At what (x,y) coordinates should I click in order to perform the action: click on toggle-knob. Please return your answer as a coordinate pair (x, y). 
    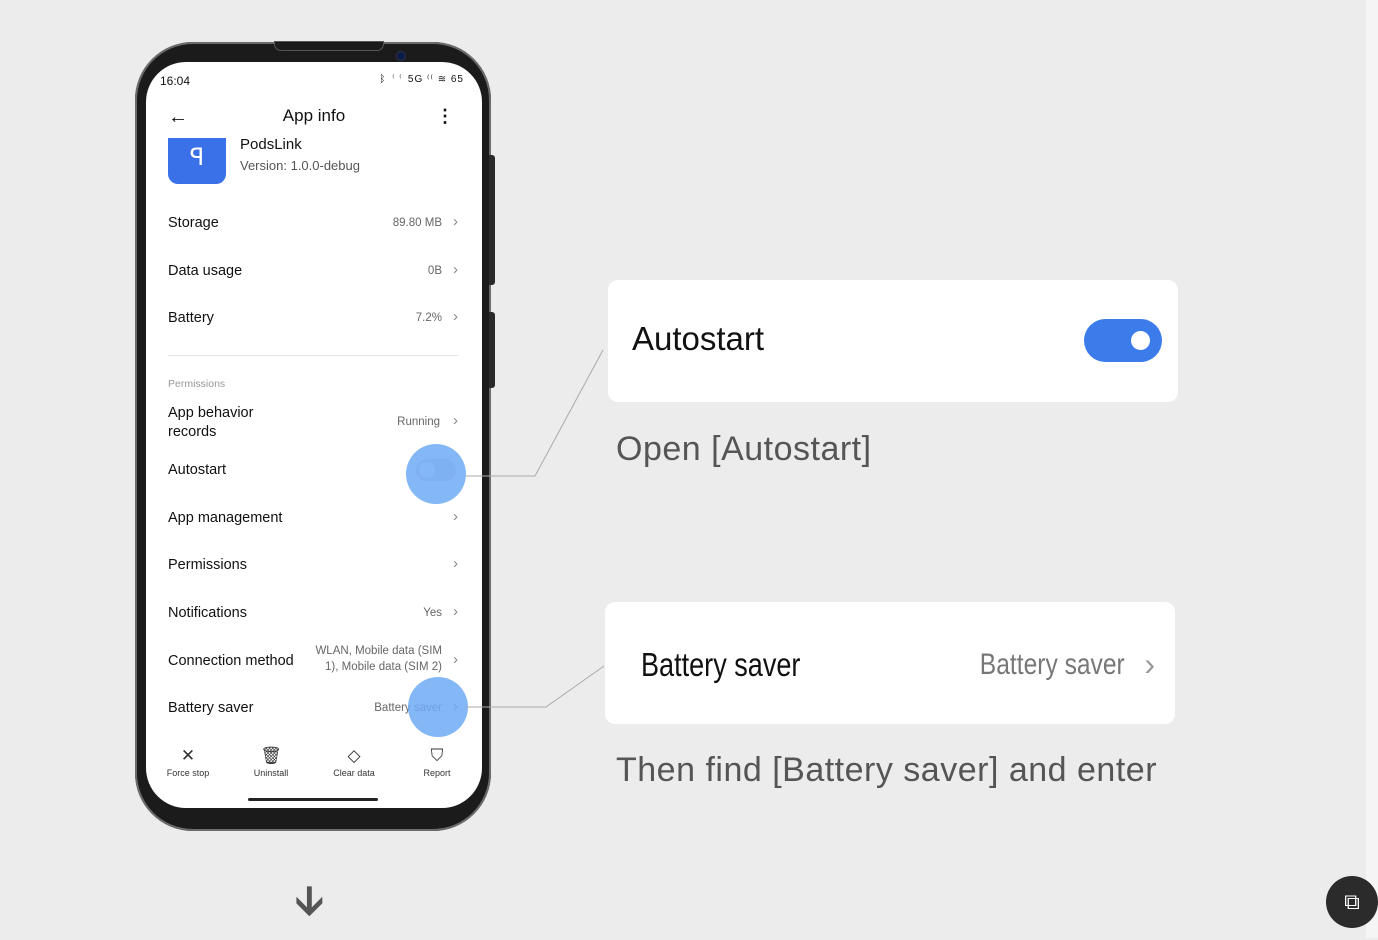
    Looking at the image, I should click on (1140, 340).